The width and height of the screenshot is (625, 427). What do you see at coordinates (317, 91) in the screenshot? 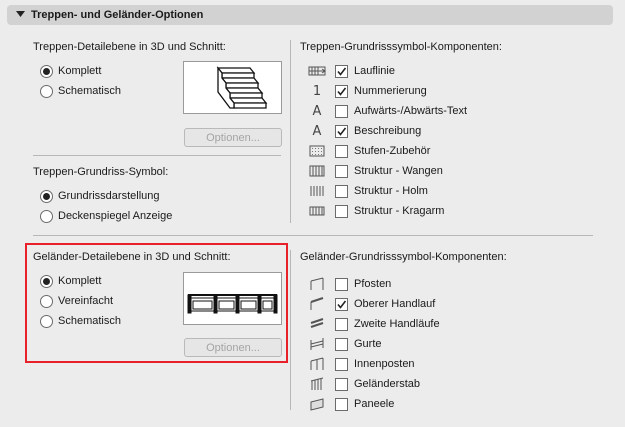
I see `numbering-icon: 1` at bounding box center [317, 91].